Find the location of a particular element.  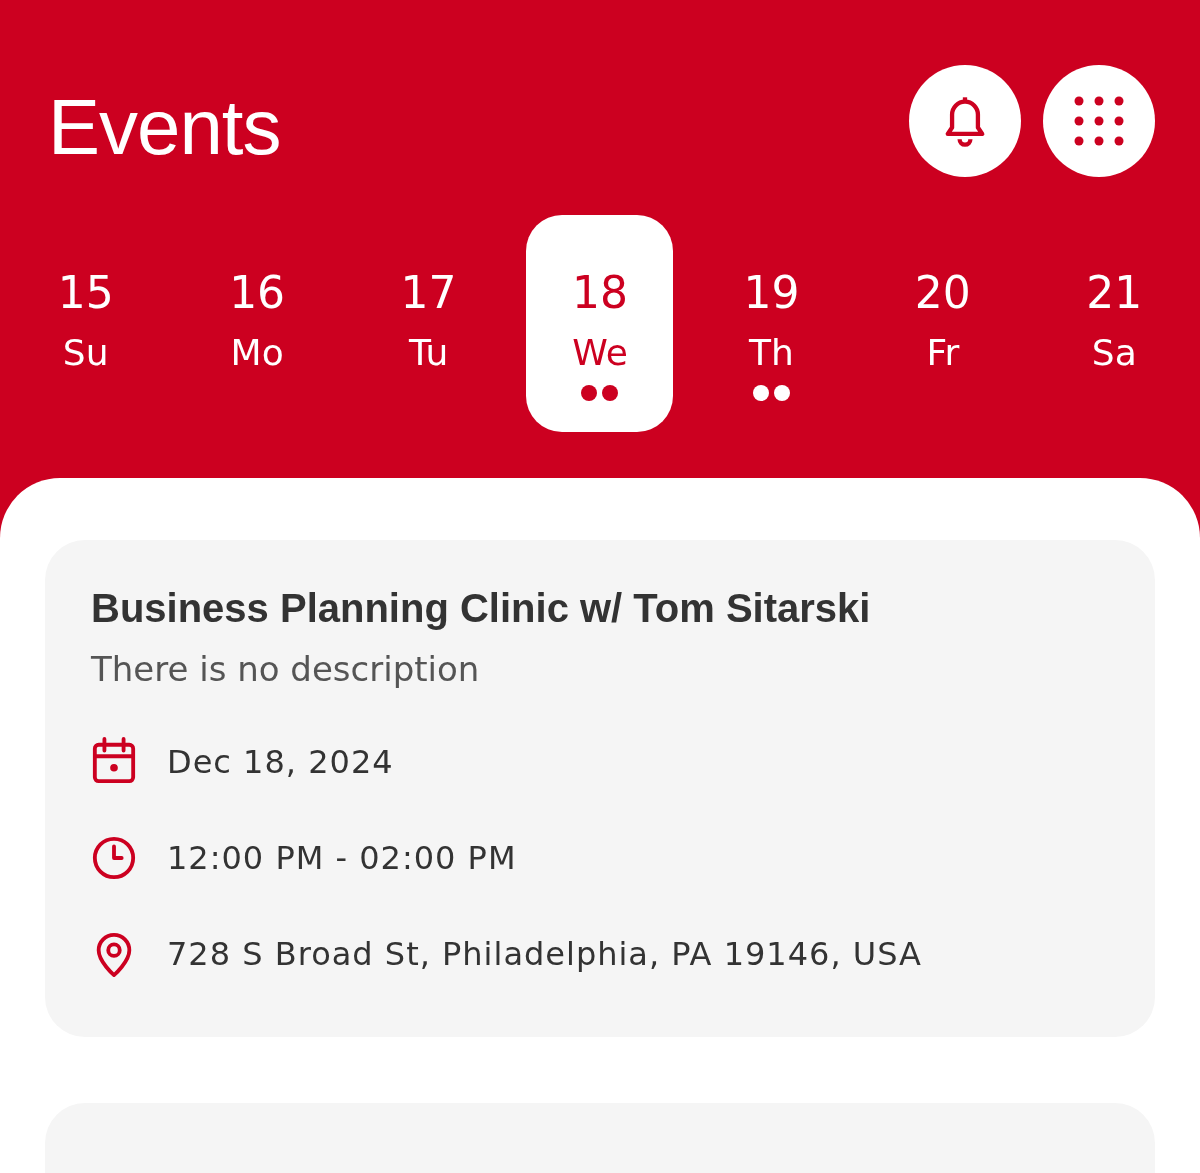

event-time: 12:00 PM - 02:00 PM is located at coordinates (342, 858).